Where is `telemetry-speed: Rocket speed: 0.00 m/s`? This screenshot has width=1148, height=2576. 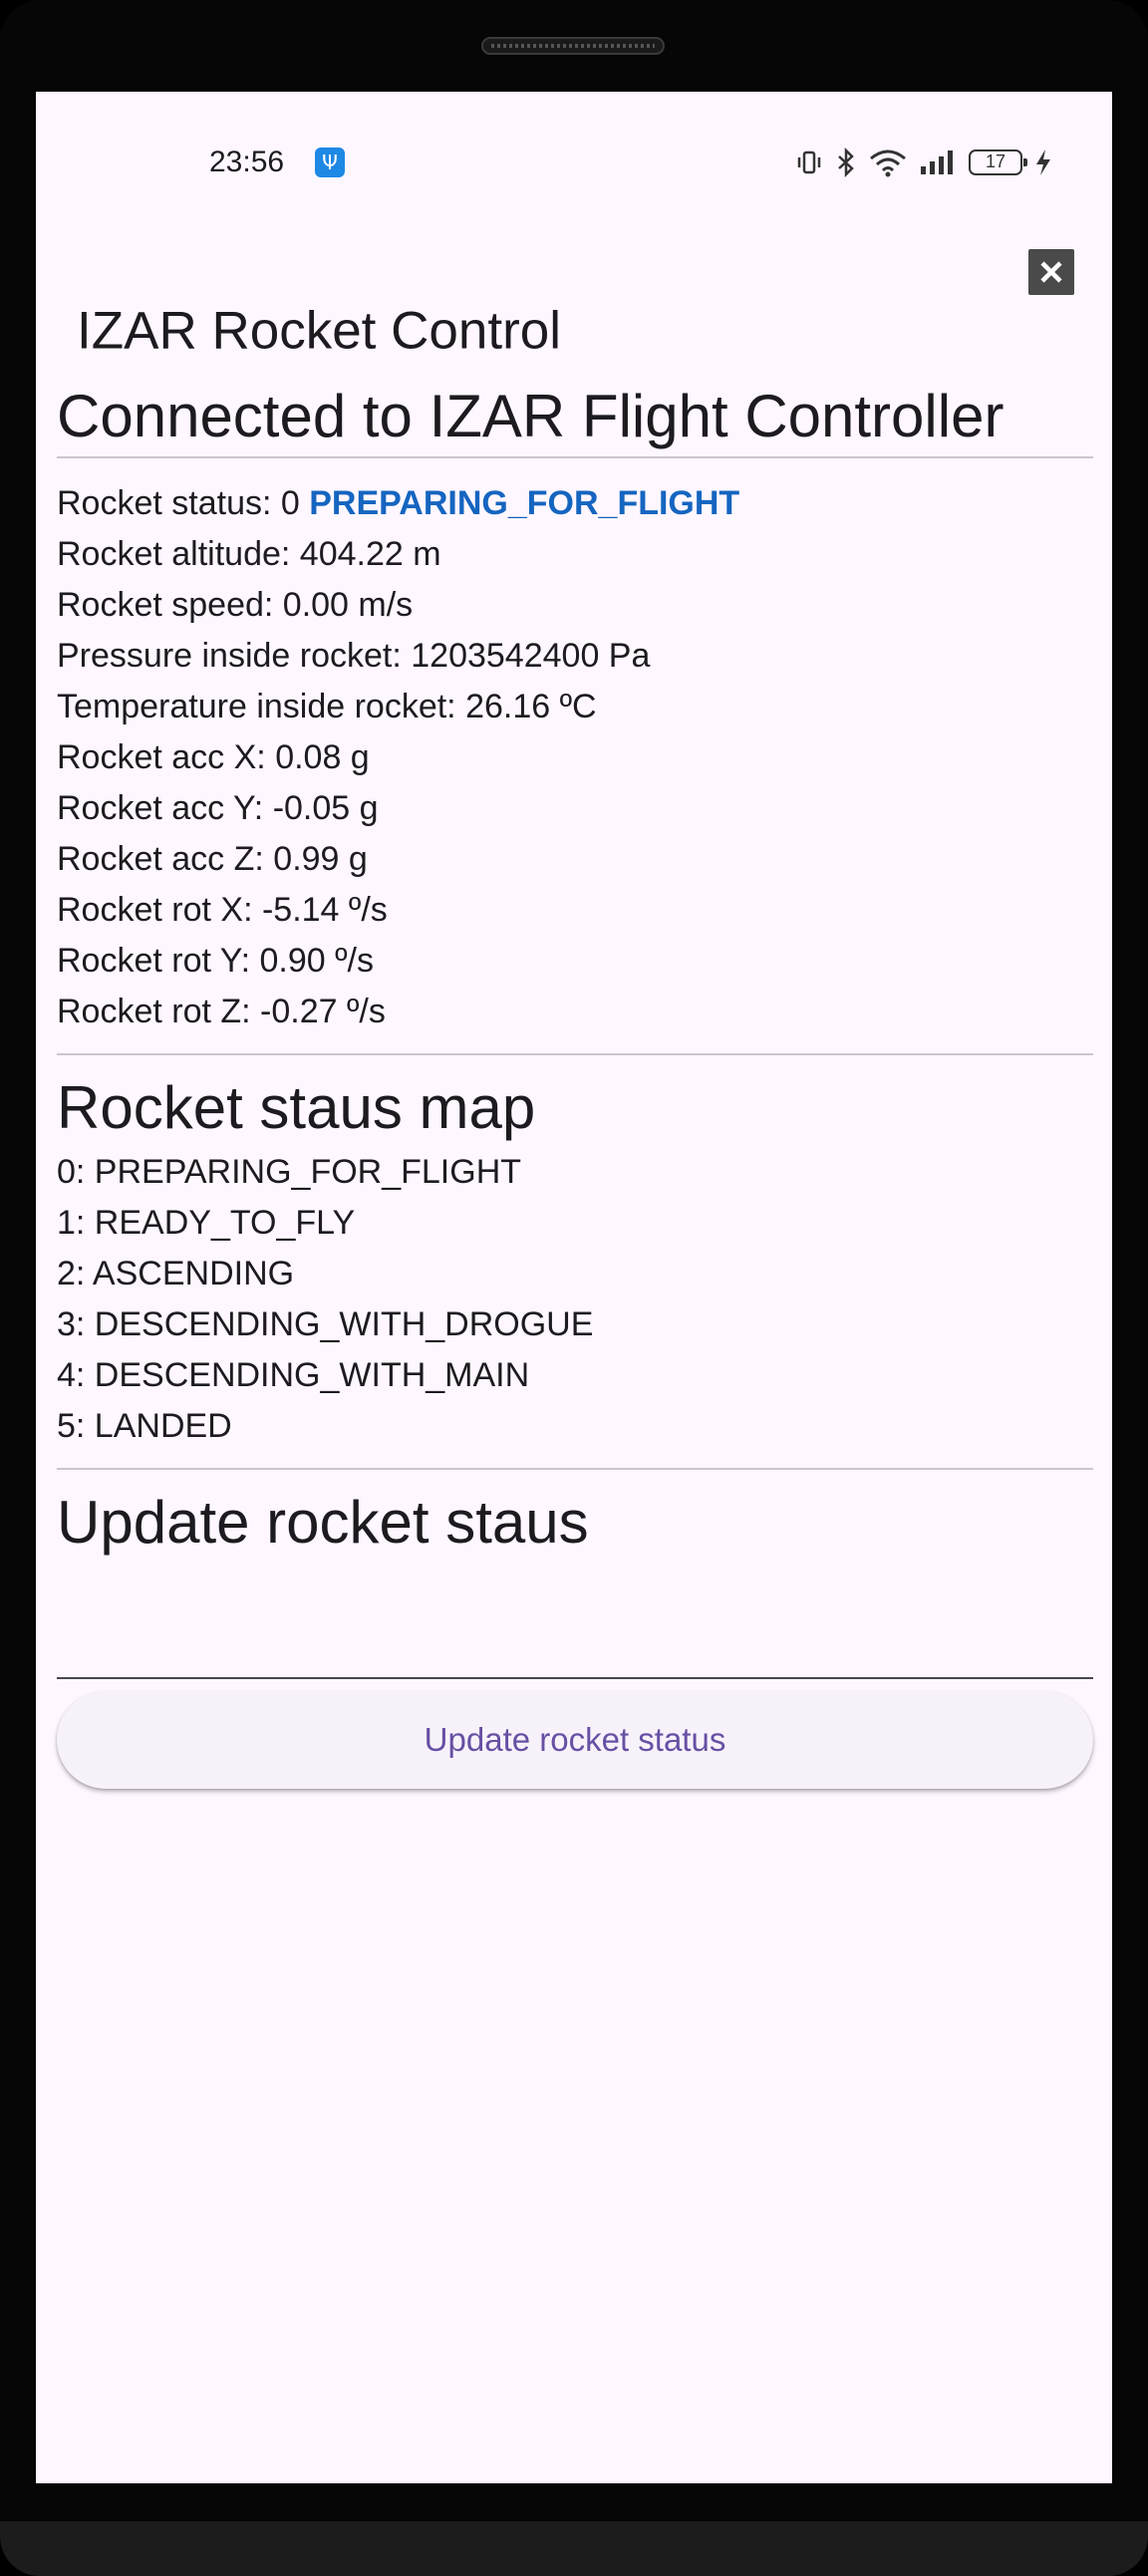
telemetry-speed: Rocket speed: 0.00 m/s is located at coordinates (235, 605).